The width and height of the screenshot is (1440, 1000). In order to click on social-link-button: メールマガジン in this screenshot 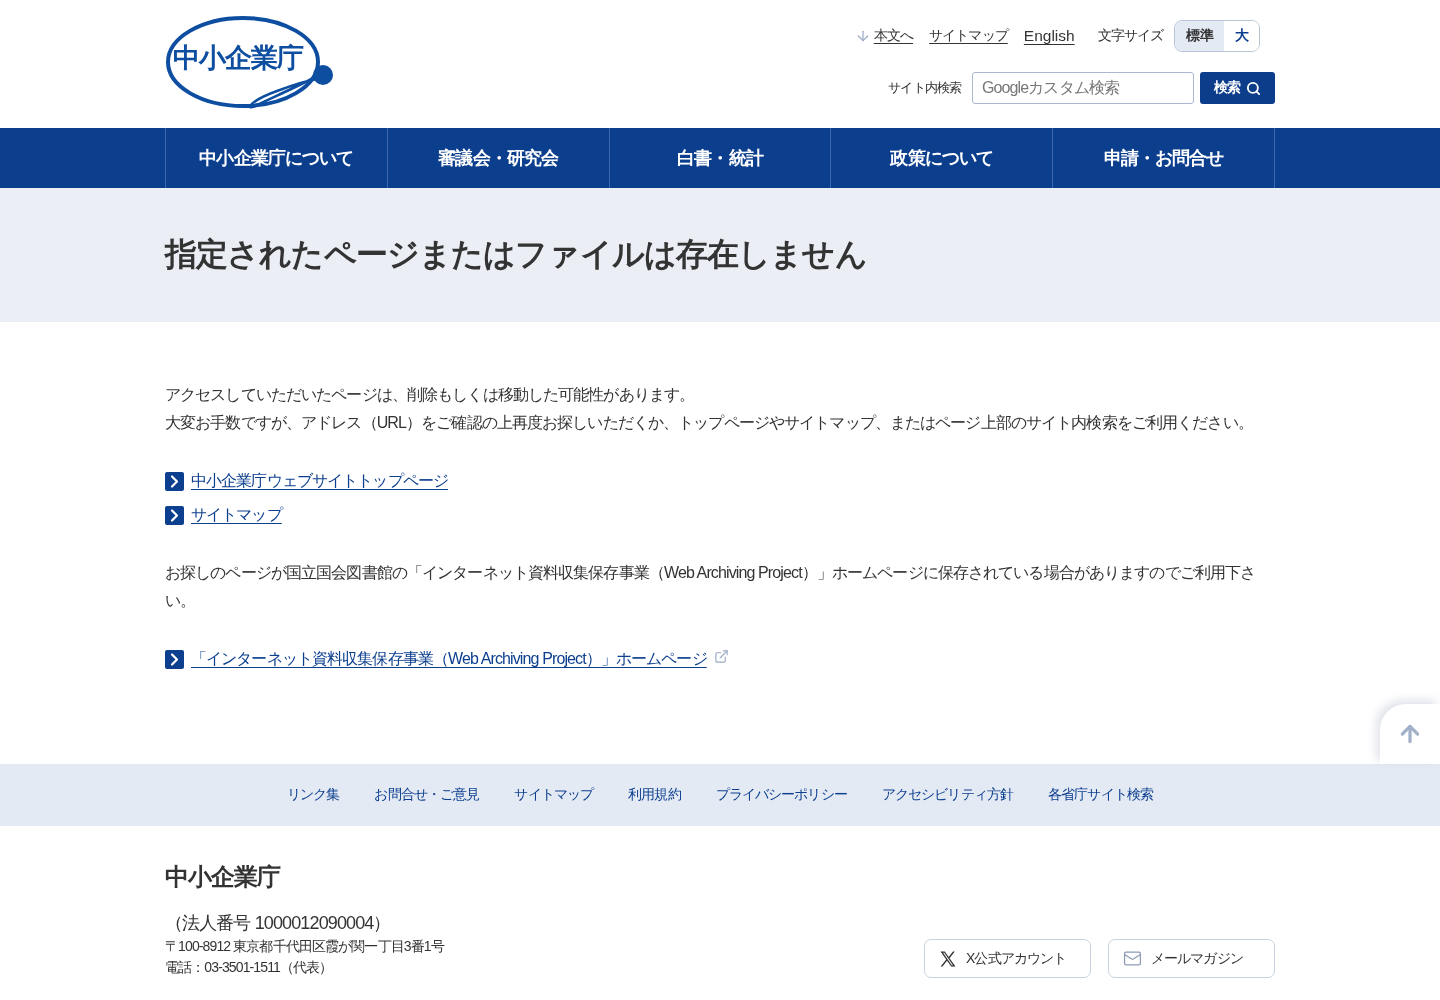, I will do `click(1191, 958)`.